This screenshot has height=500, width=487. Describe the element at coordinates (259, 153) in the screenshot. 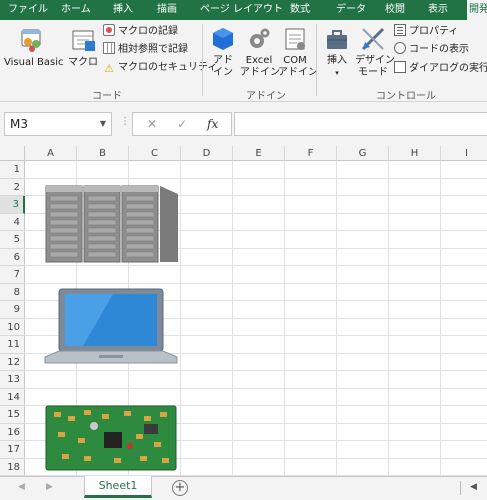

I see `column-header: E` at that location.